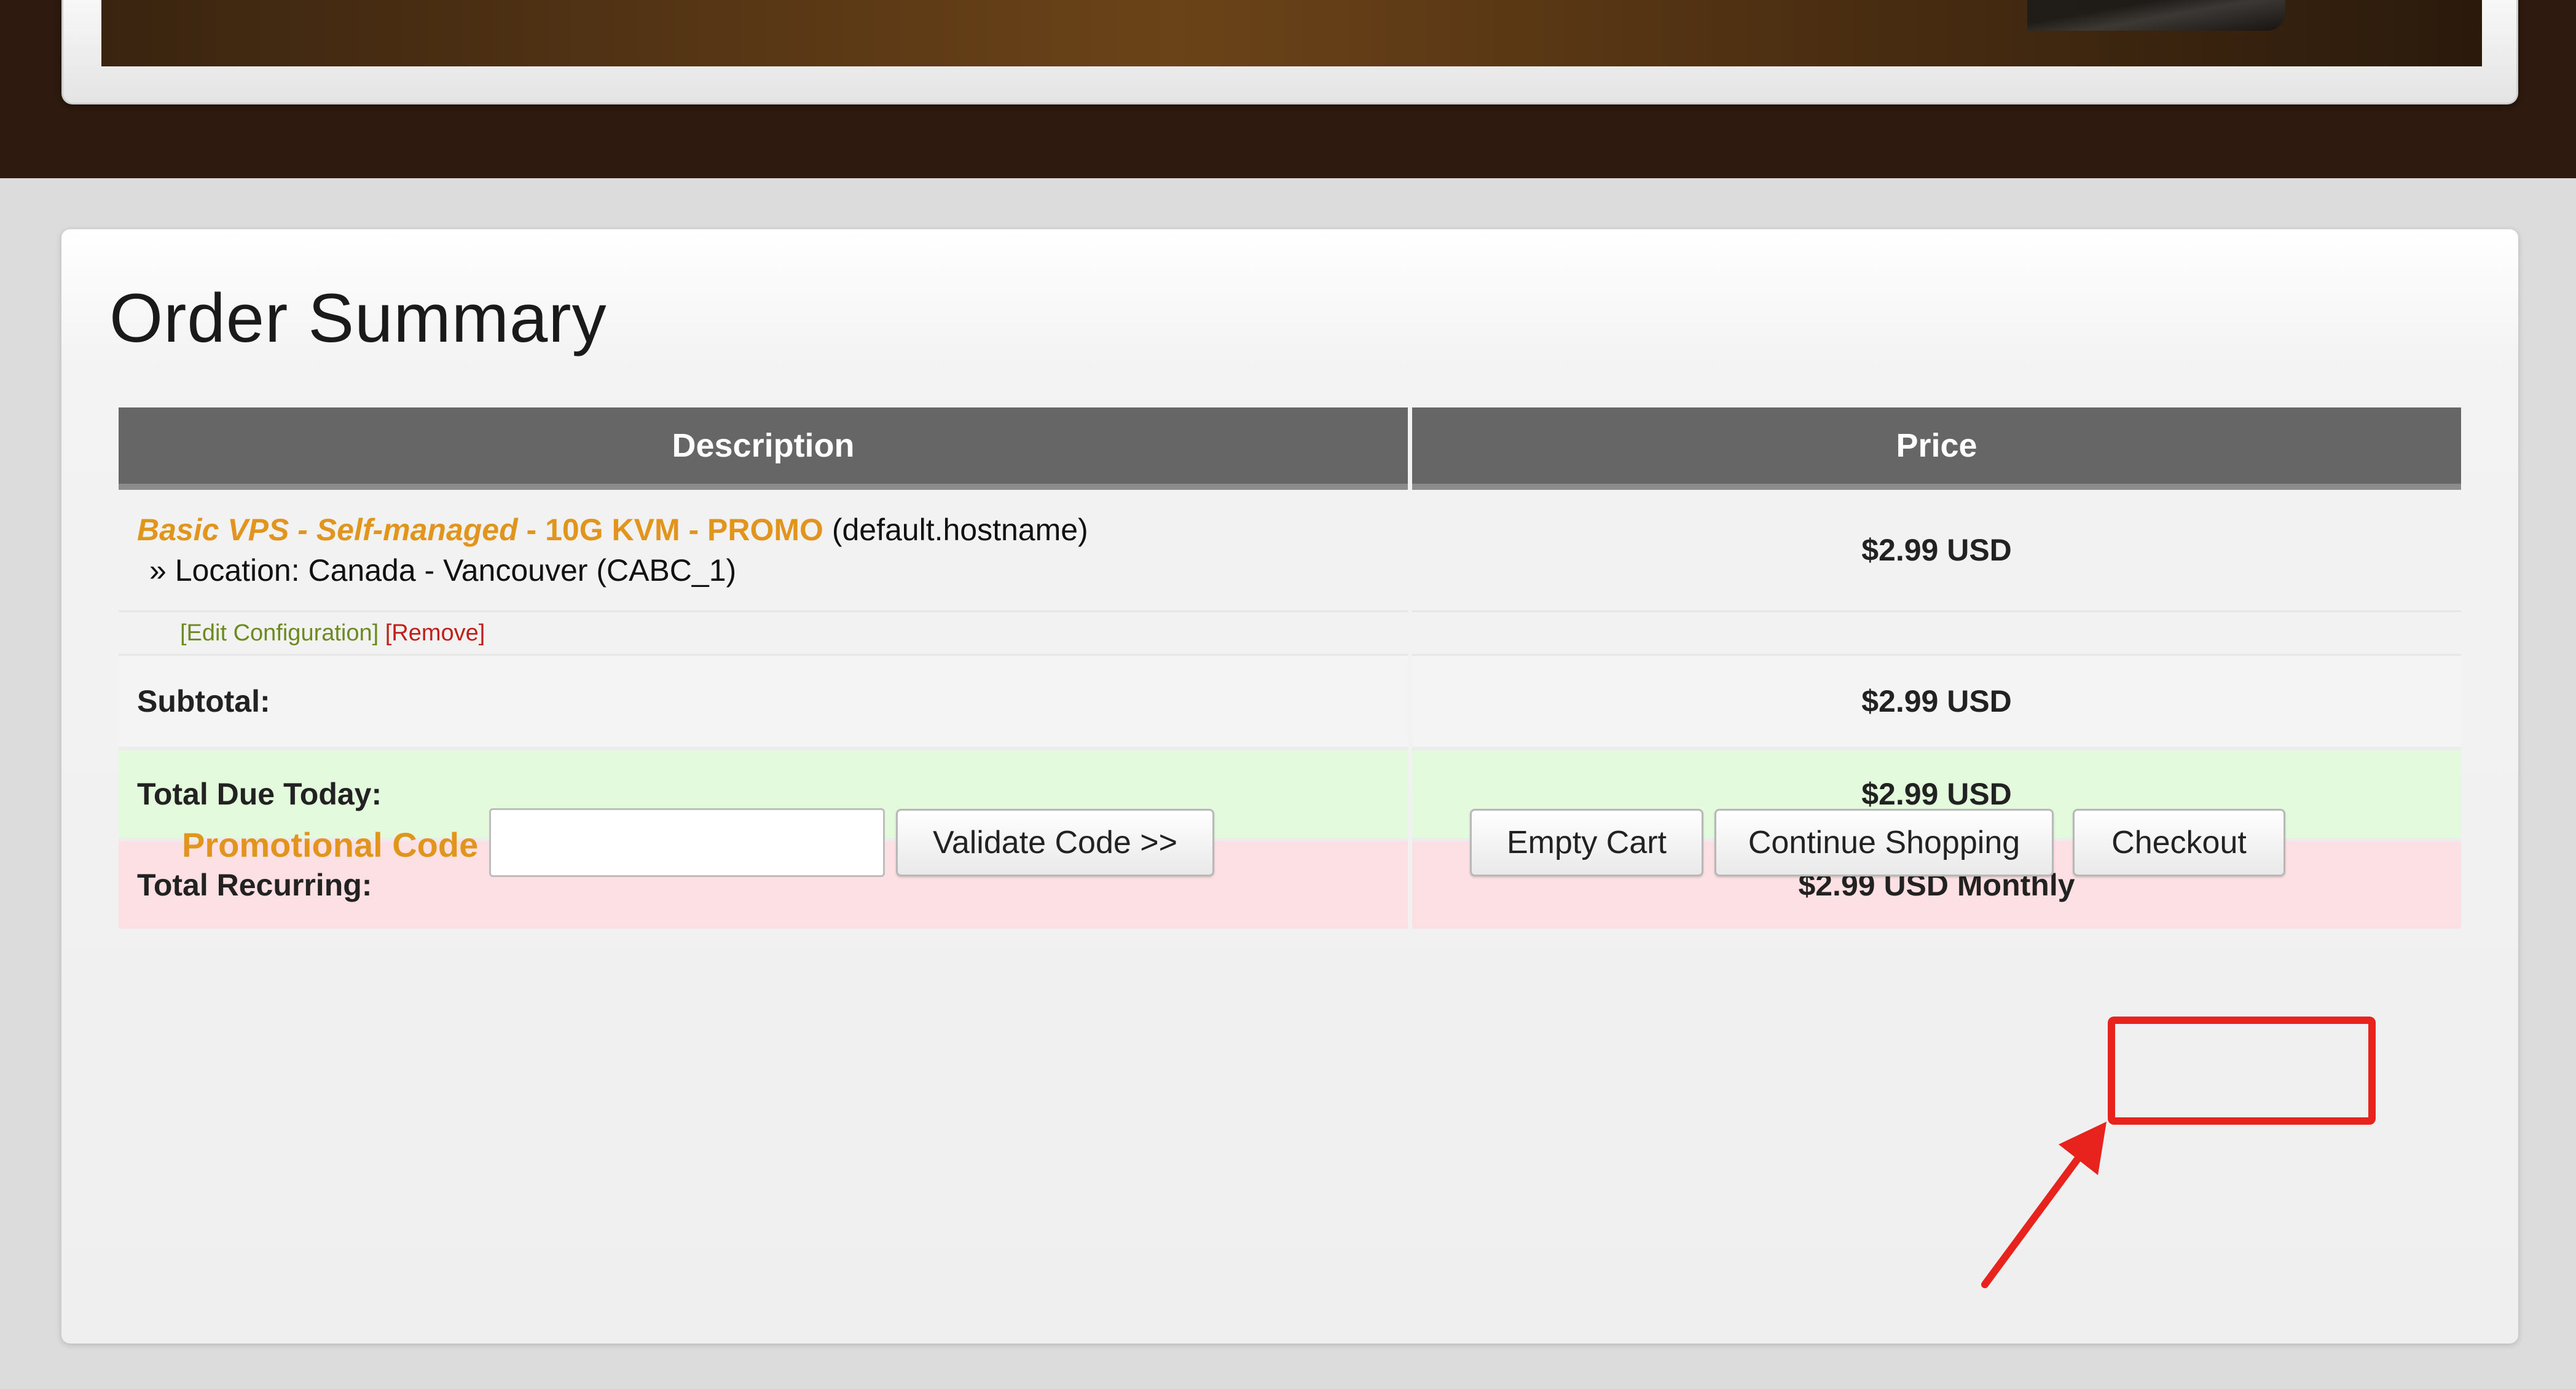 The width and height of the screenshot is (2576, 1389). Describe the element at coordinates (687, 842) in the screenshot. I see `promo-code-input` at that location.